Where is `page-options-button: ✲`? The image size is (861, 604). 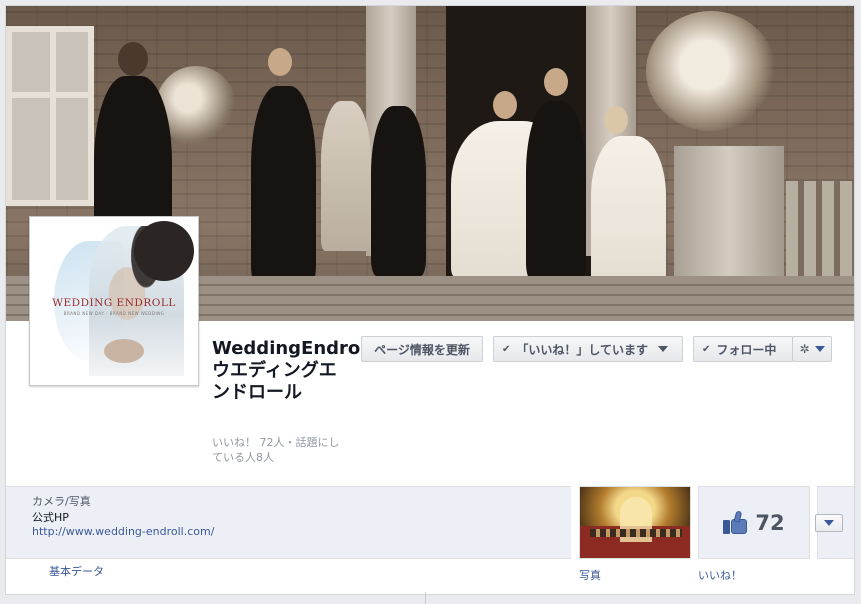
page-options-button: ✲ is located at coordinates (812, 349).